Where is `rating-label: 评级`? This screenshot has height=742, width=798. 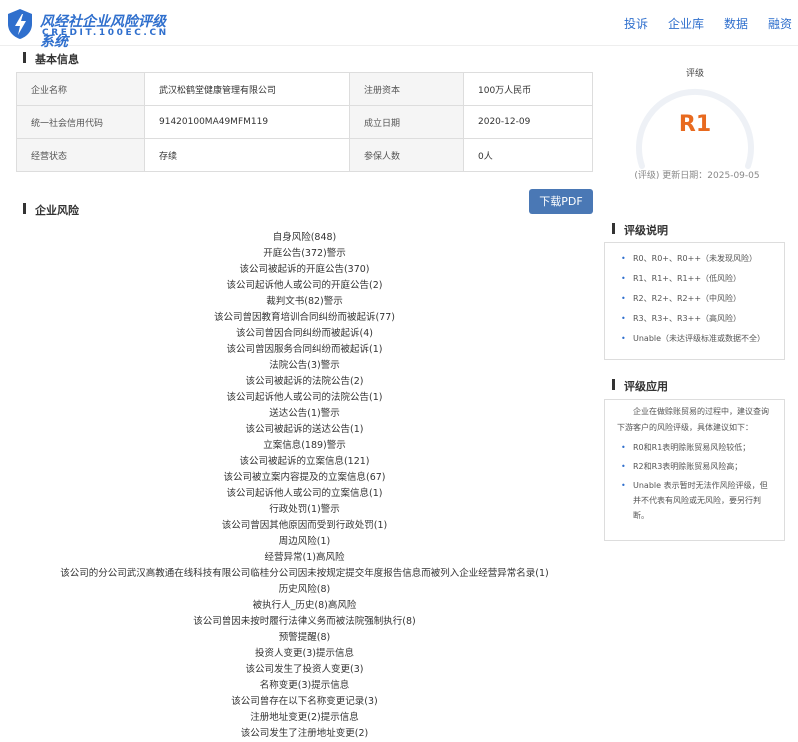 rating-label: 评级 is located at coordinates (694, 74).